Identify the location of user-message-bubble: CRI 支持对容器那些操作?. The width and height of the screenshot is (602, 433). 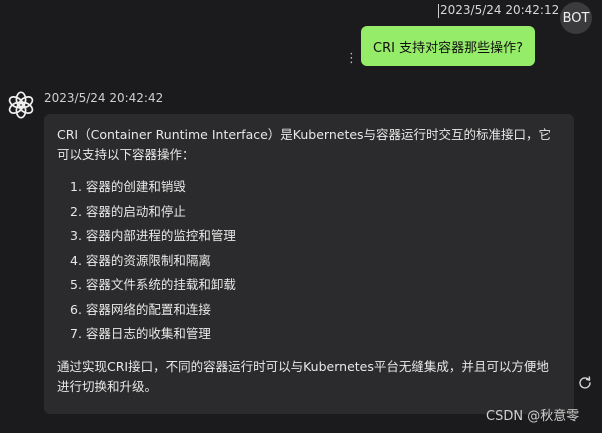
(448, 46).